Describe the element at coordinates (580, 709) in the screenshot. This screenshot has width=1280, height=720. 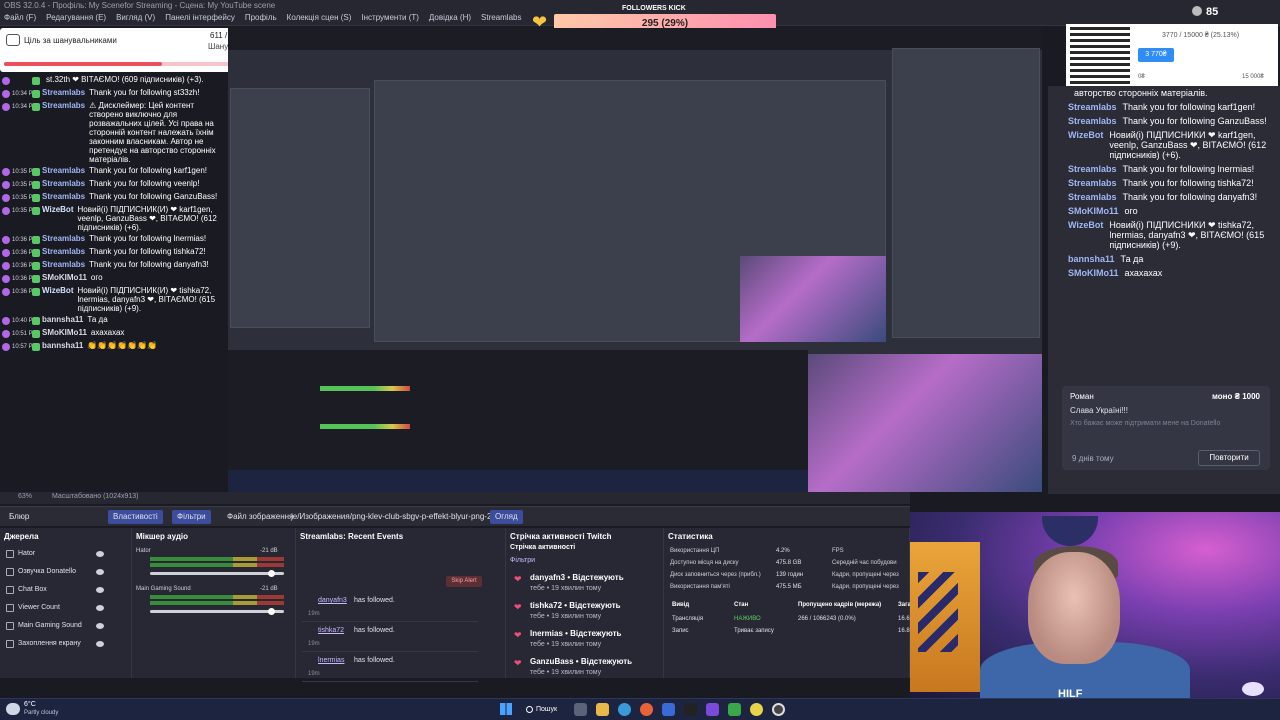
I see `task-view-icon` at that location.